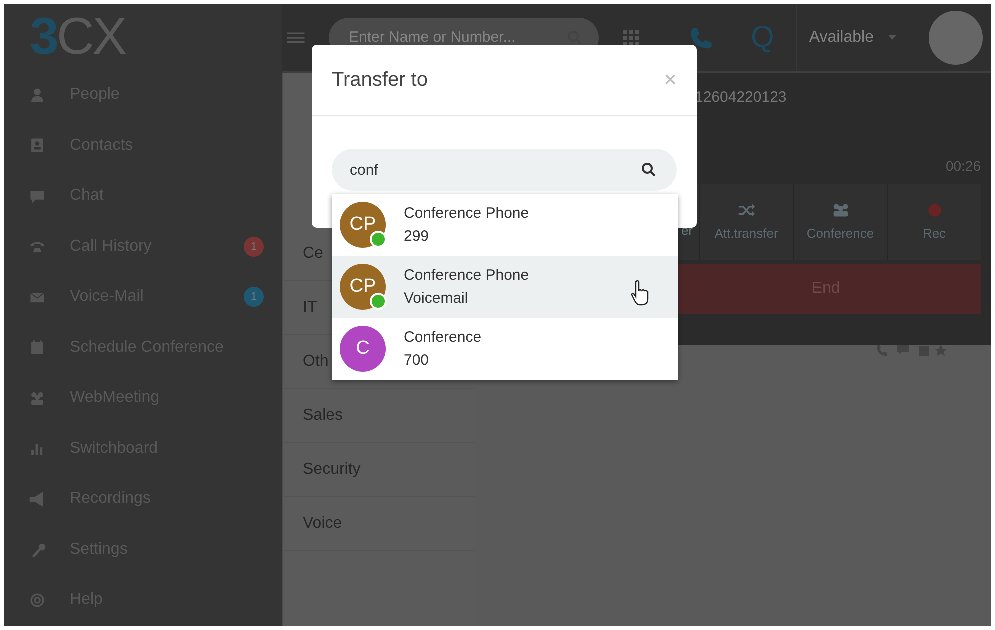 This screenshot has height=630, width=995. What do you see at coordinates (37, 347) in the screenshot?
I see `calendar-icon` at bounding box center [37, 347].